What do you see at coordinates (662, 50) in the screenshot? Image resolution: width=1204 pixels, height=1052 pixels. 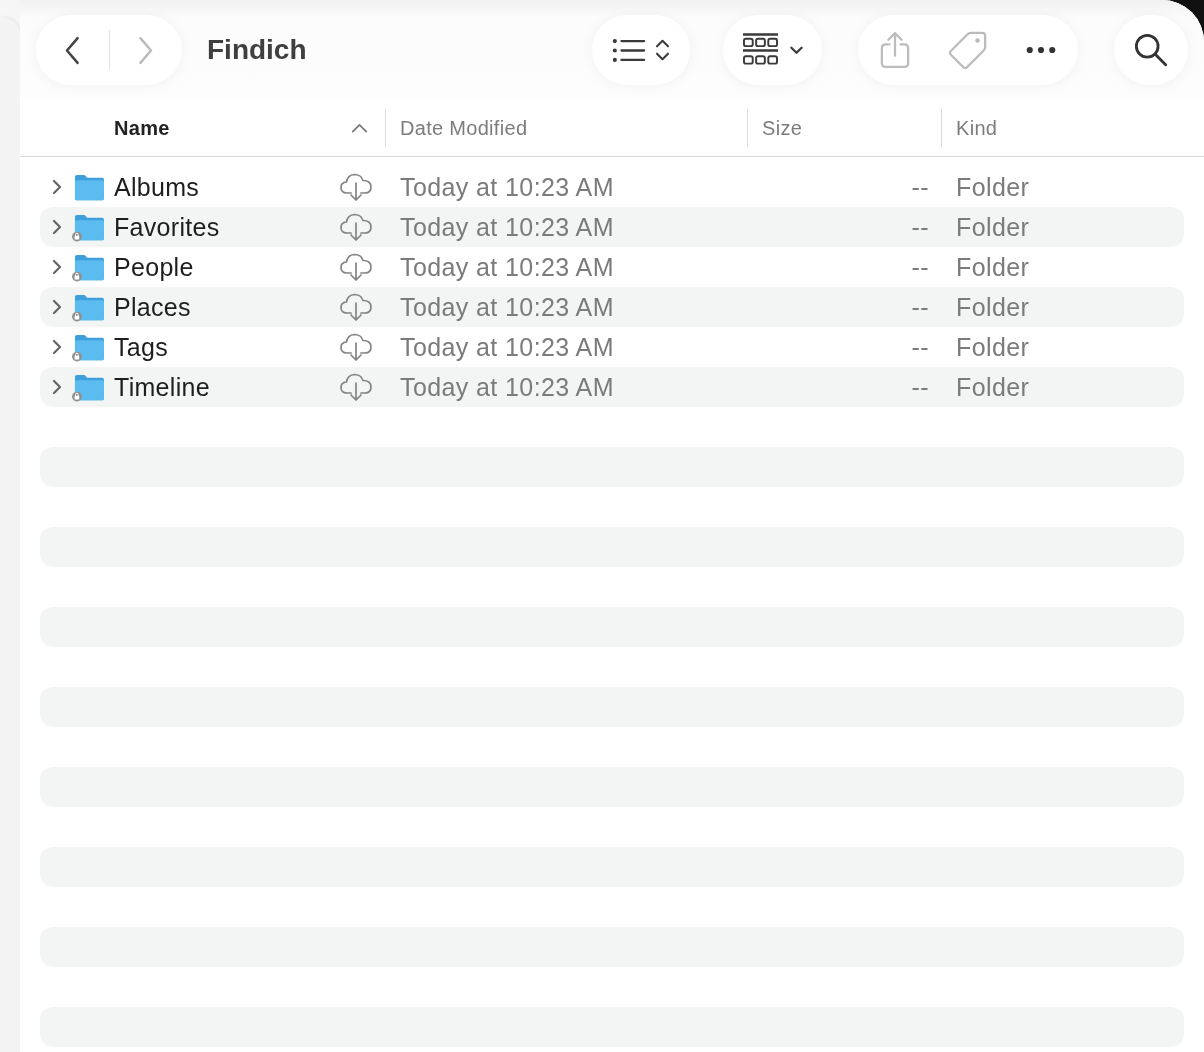 I see `up-down-chevron-icon` at bounding box center [662, 50].